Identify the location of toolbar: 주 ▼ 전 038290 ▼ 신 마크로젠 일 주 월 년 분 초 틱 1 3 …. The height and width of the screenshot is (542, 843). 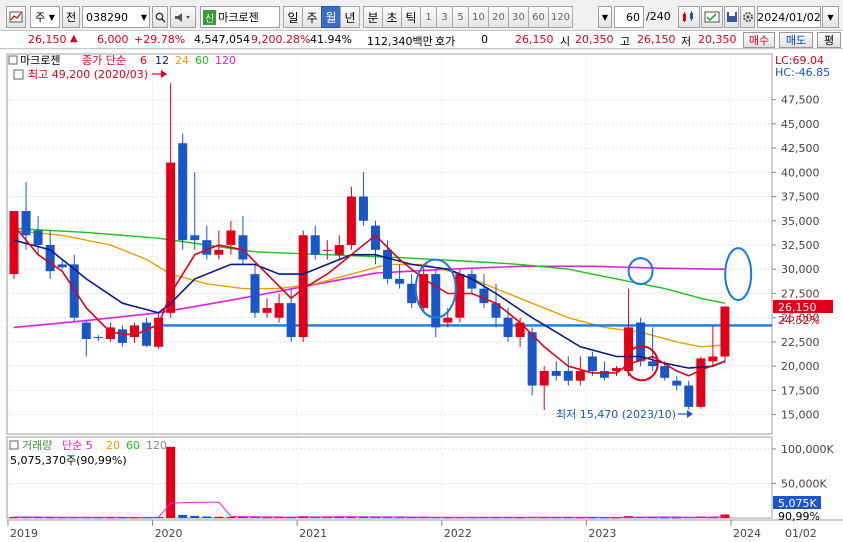
(421, 17).